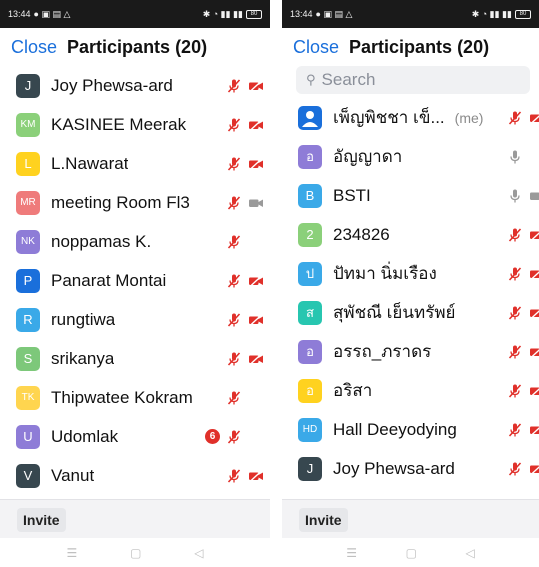 The image size is (539, 567). I want to click on participant-row: HD Hall Deeyodying, so click(410, 429).